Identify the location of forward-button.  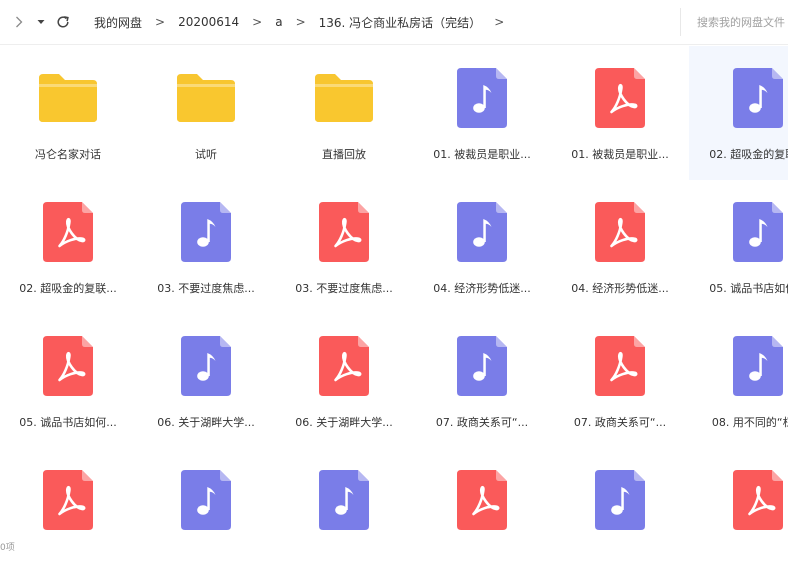
(19, 22).